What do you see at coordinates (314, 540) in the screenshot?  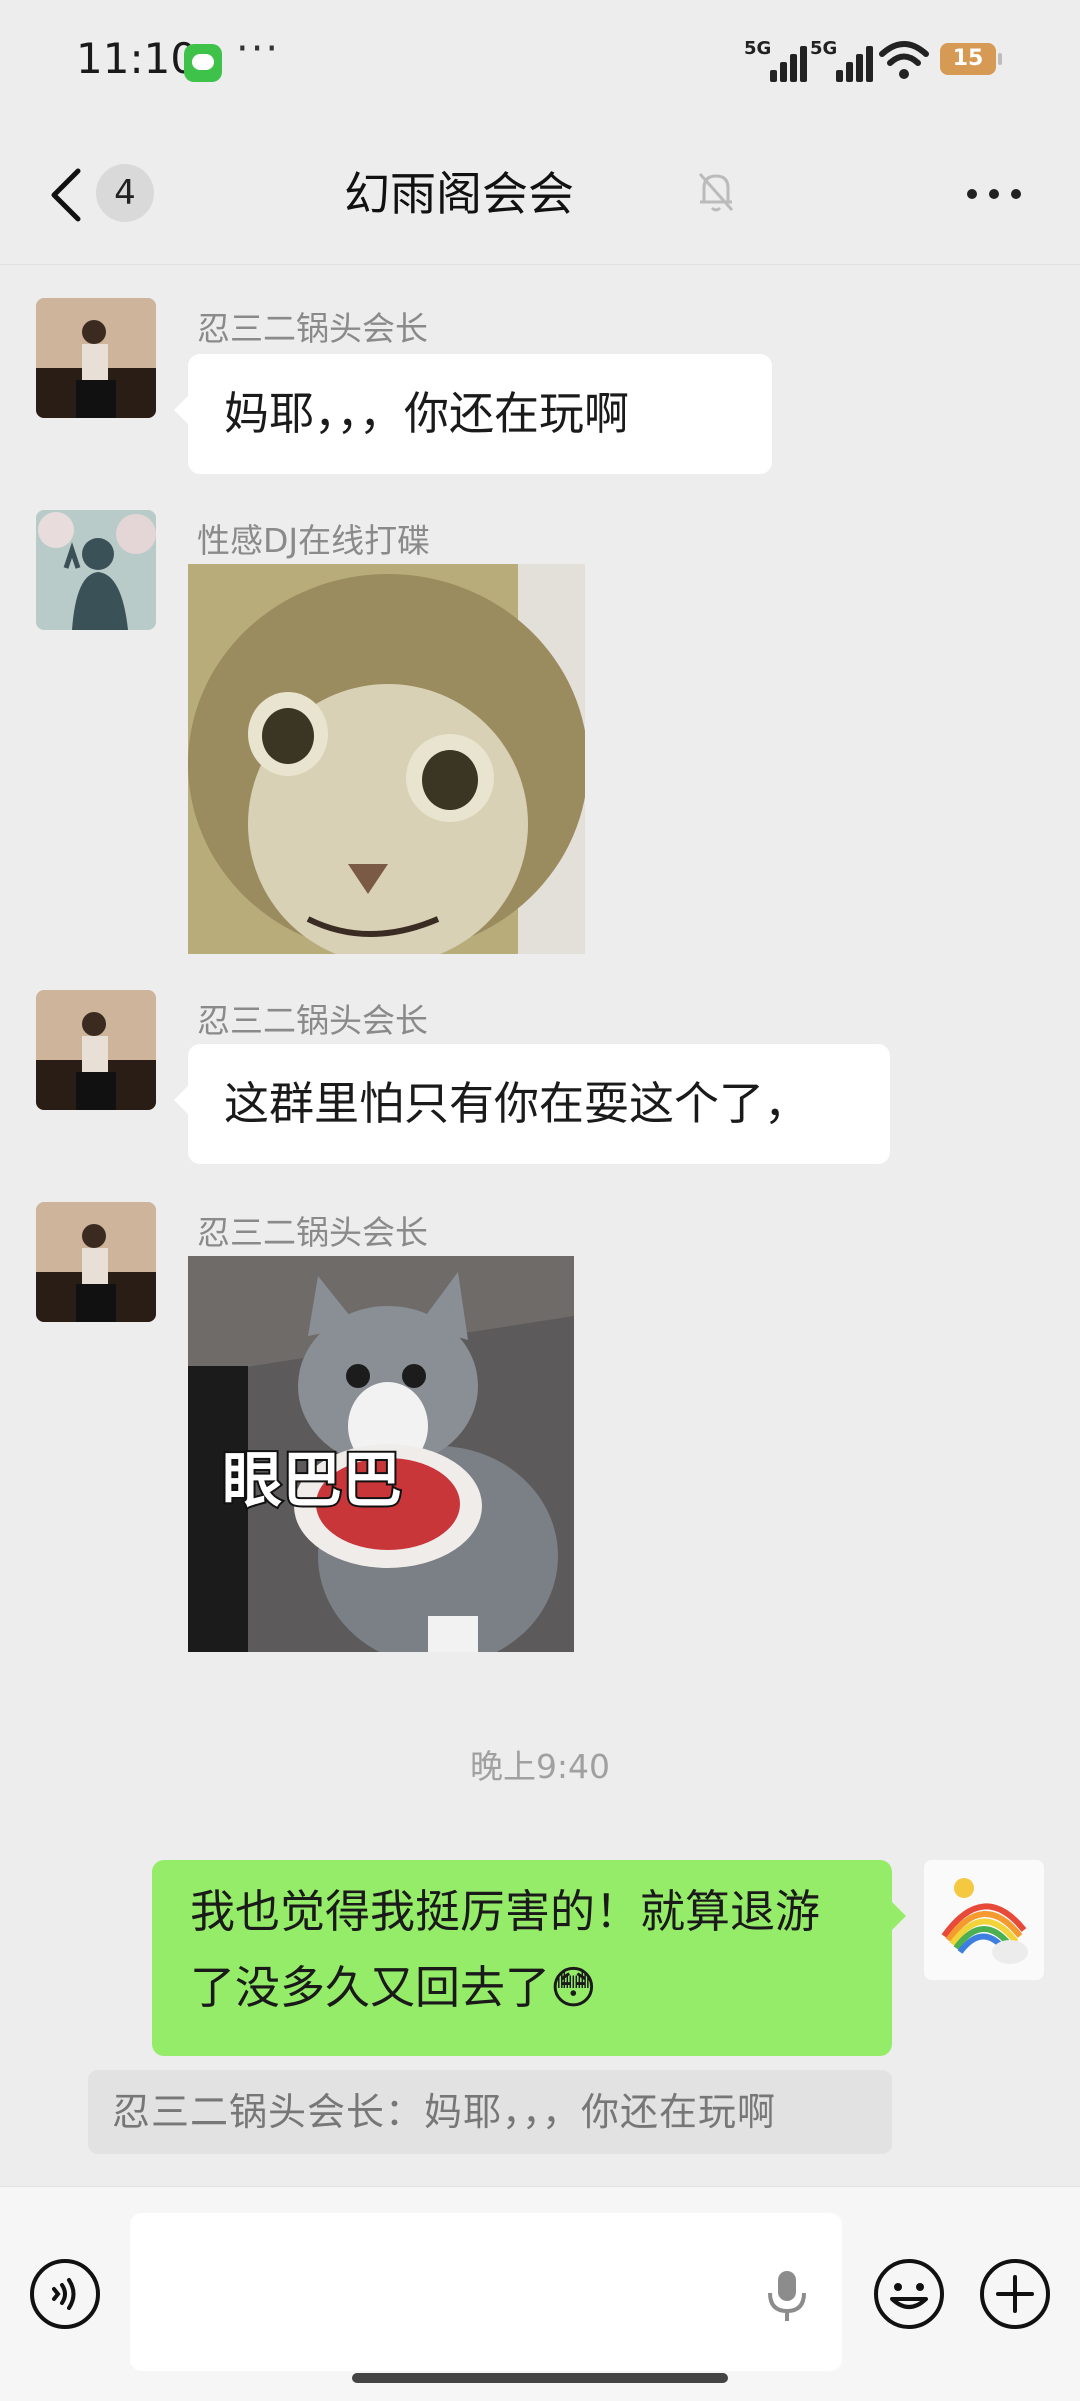 I see `sender-name: 性感DJ在线打碟` at bounding box center [314, 540].